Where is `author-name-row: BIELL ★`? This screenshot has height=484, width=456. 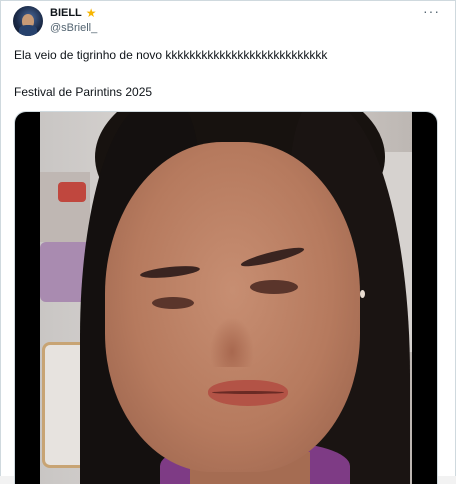 author-name-row: BIELL ★ is located at coordinates (73, 13).